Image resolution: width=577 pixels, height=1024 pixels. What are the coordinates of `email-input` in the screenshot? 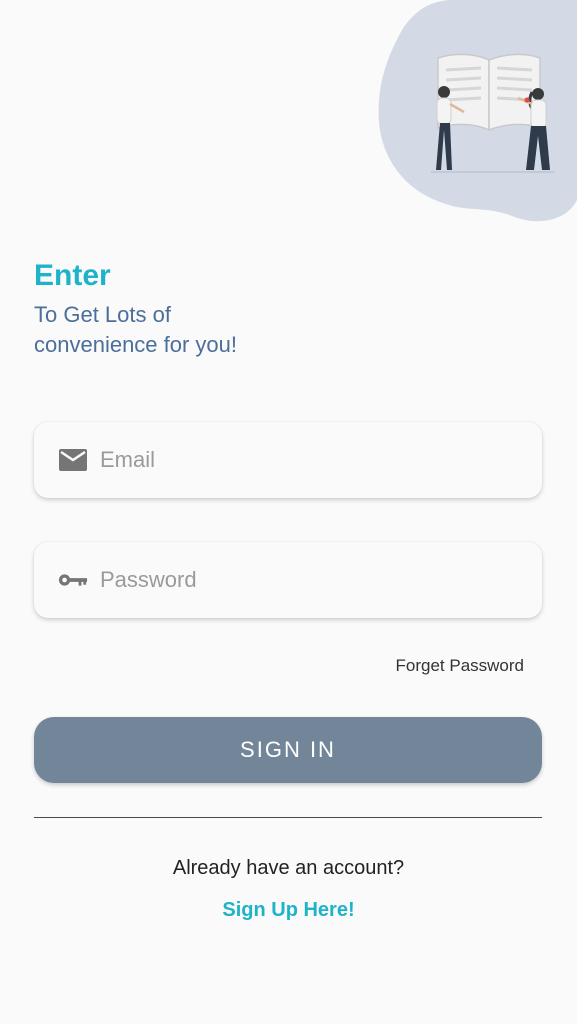 It's located at (300, 460).